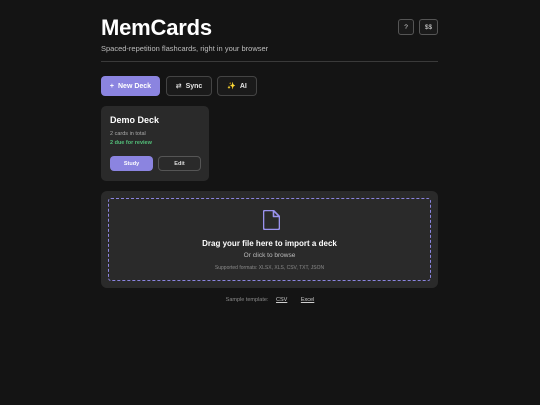 The image size is (540, 405). I want to click on edit-button: Edit, so click(179, 163).